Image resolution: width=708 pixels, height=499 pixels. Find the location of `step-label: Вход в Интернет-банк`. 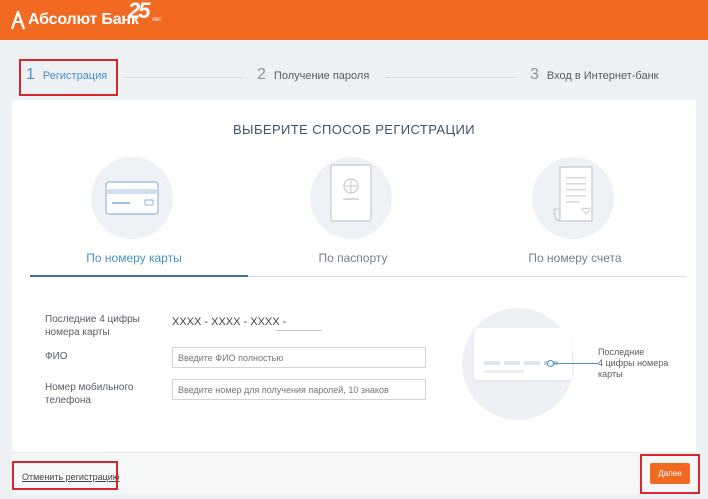

step-label: Вход в Интернет-банк is located at coordinates (602, 76).